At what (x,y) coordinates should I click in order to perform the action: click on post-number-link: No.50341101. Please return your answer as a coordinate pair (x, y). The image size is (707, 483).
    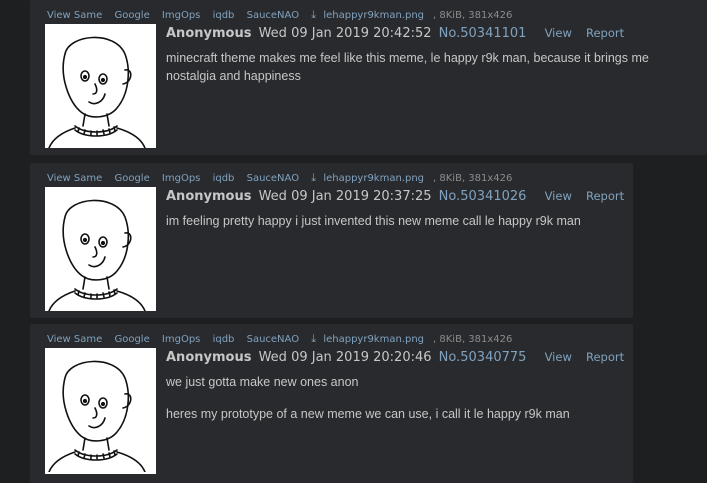
    Looking at the image, I should click on (483, 33).